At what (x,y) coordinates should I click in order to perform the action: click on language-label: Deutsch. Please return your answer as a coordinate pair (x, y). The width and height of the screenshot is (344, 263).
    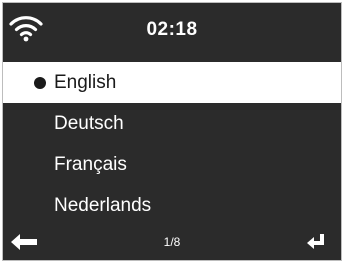
    Looking at the image, I should click on (89, 123).